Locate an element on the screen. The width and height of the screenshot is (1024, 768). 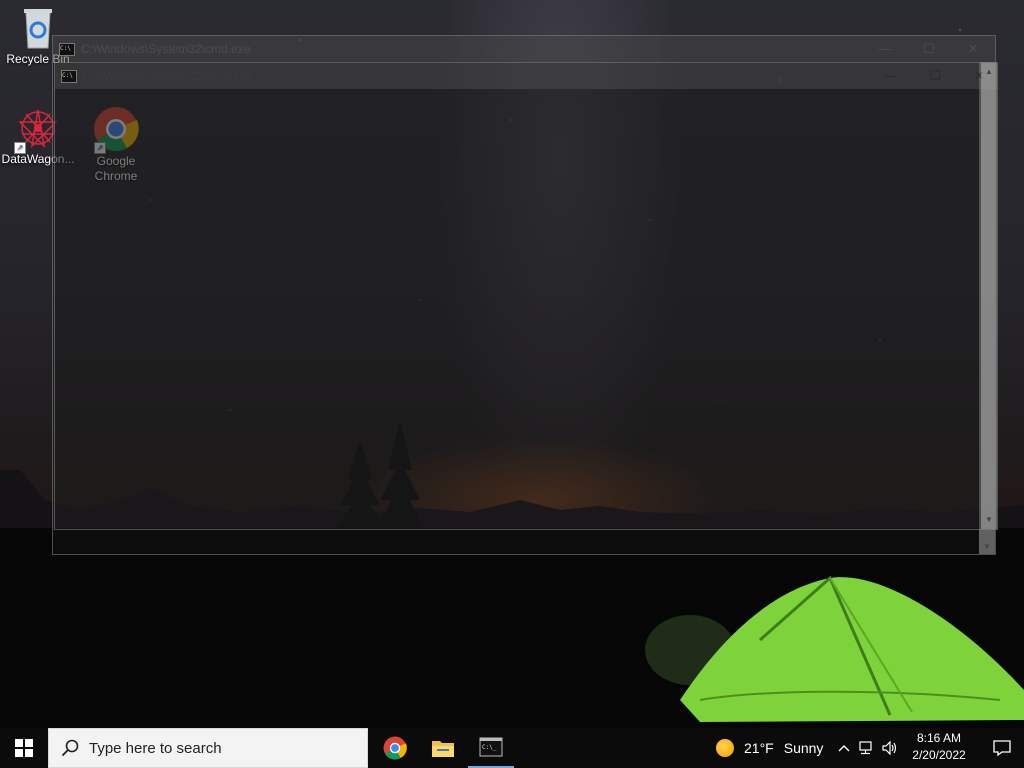
clock-time: 8:16 AM is located at coordinates (939, 738).